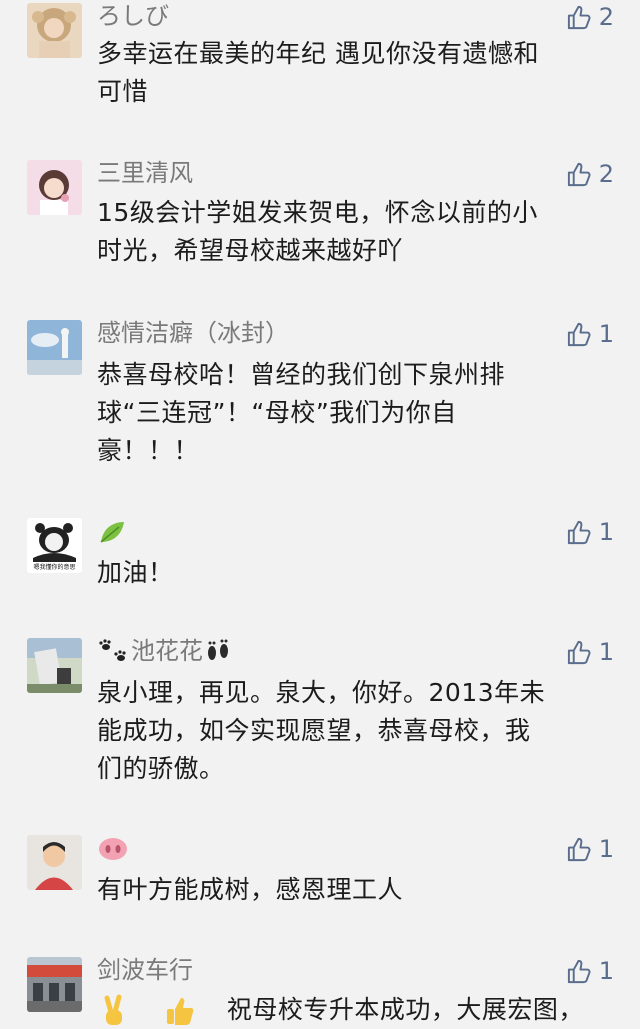 The height and width of the screenshot is (1029, 640). I want to click on avatar-portrait-icon, so click(54, 30).